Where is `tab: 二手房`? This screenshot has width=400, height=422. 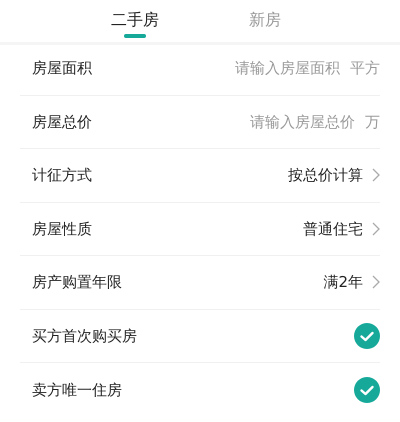
tab: 二手房 is located at coordinates (135, 16).